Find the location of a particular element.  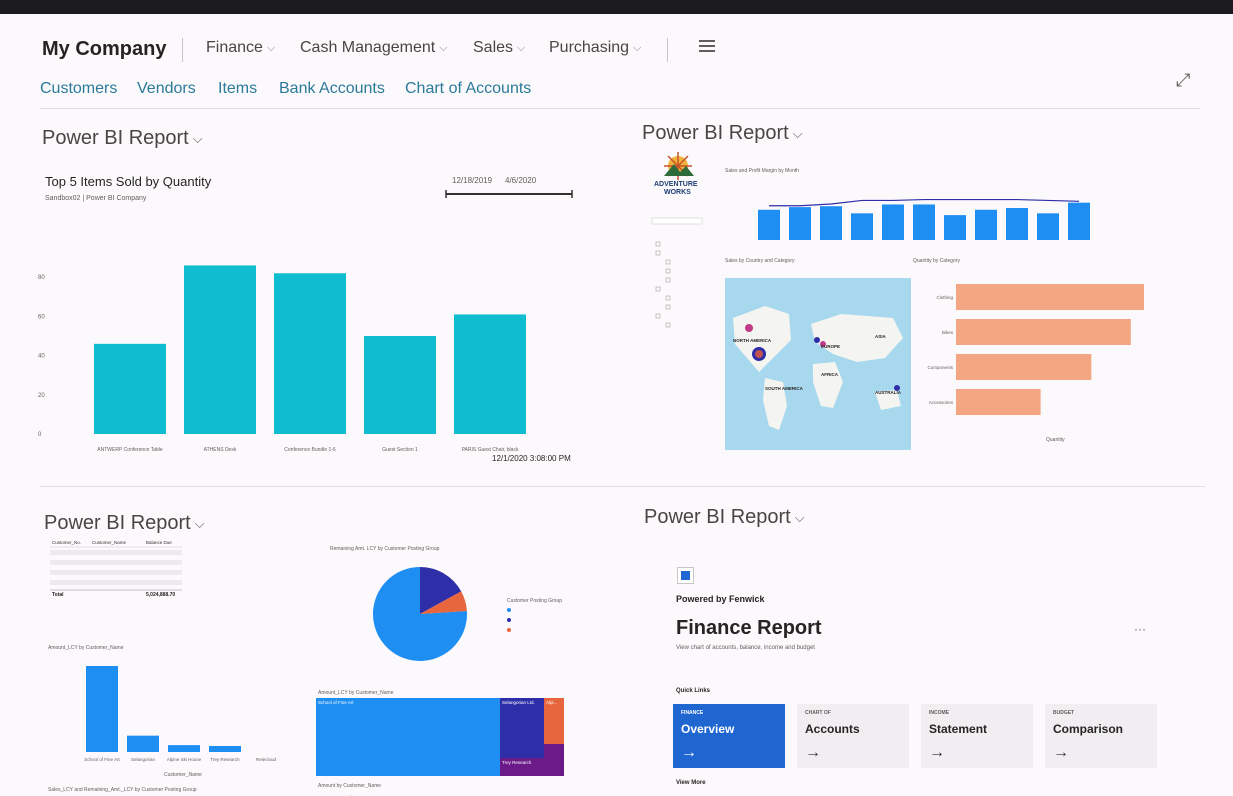

posting-group-pie is located at coordinates (421, 616).